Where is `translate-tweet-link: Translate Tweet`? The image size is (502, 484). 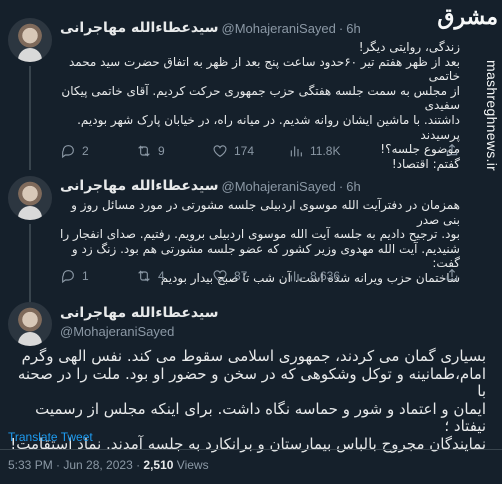
translate-tweet-link: Translate Tweet is located at coordinates (50, 437).